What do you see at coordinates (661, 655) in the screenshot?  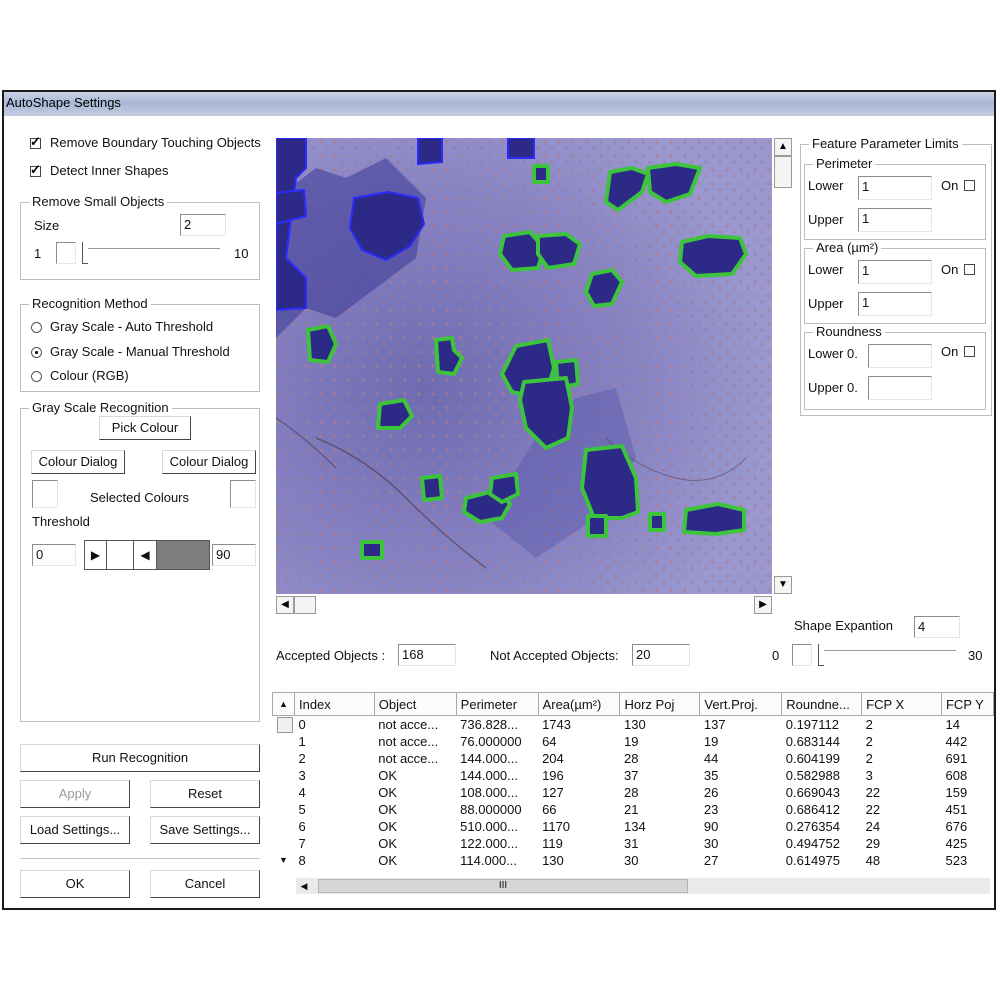 I see `not-accepted-objects-value: 20` at bounding box center [661, 655].